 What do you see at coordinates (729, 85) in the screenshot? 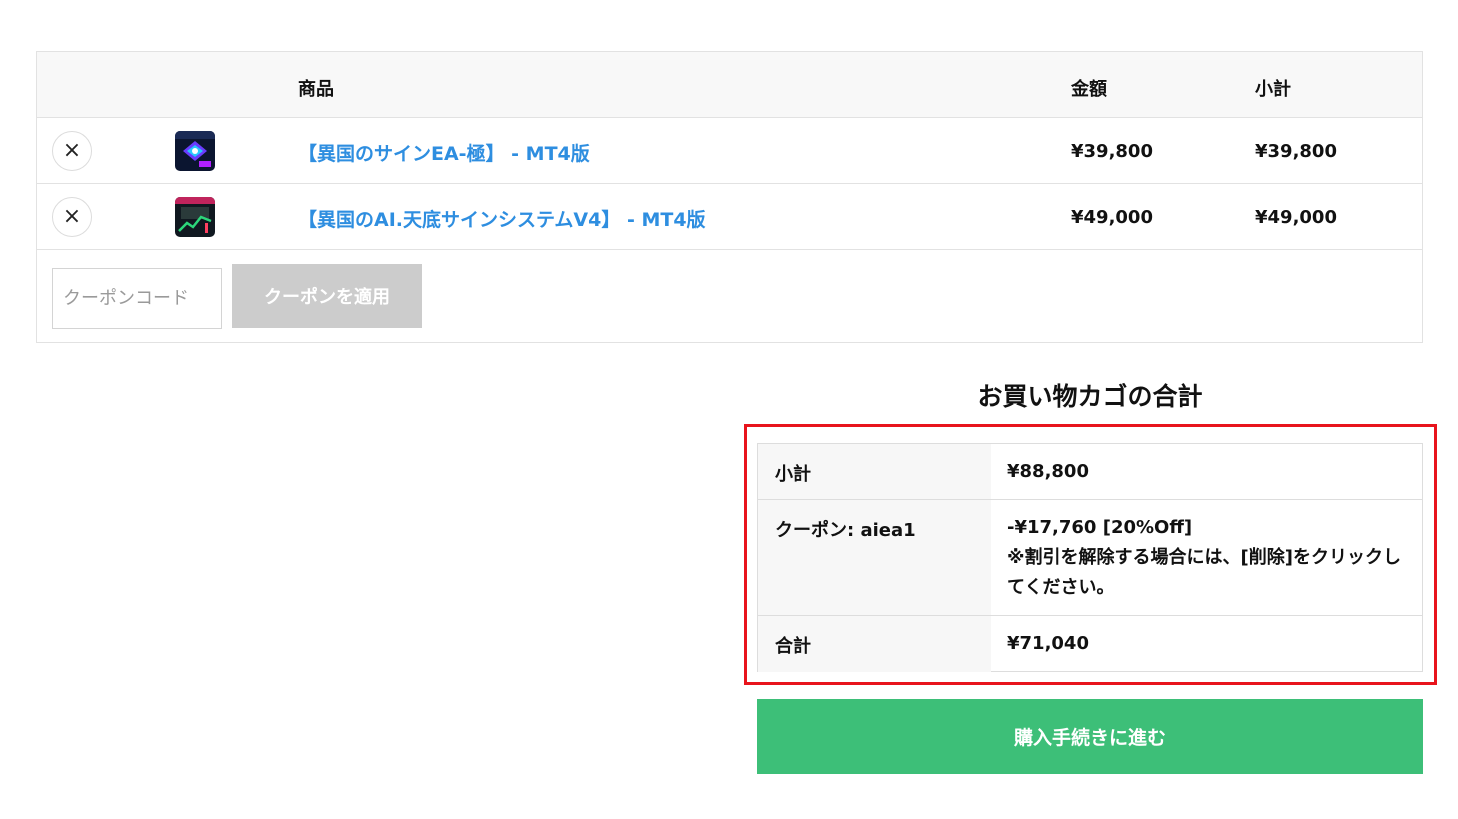
I see `cart-table-header: 商品 金額 小計` at bounding box center [729, 85].